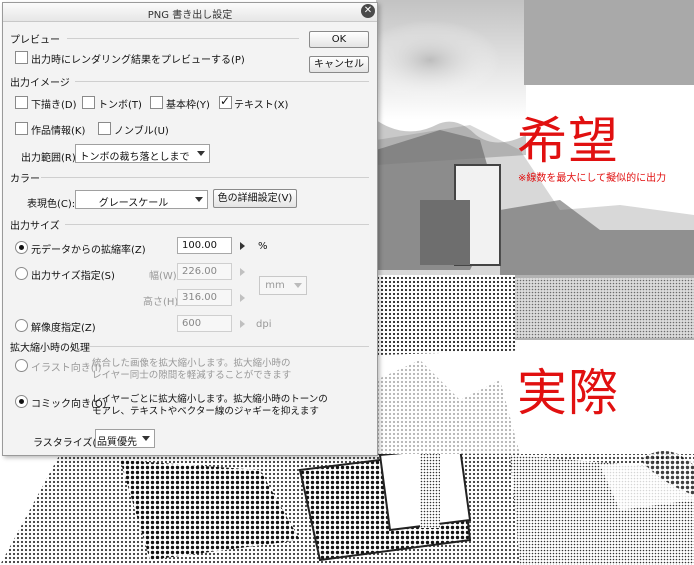 The width and height of the screenshot is (694, 565). Describe the element at coordinates (568, 141) in the screenshot. I see `hope-heading: 希望` at that location.